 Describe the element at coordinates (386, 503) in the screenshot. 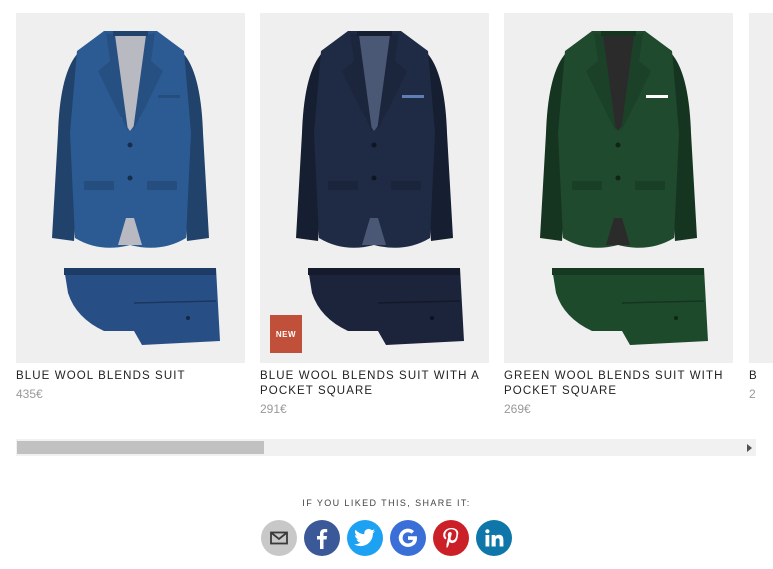

I see `share-label: IF YOU LIKED THIS, SHARE IT:` at that location.